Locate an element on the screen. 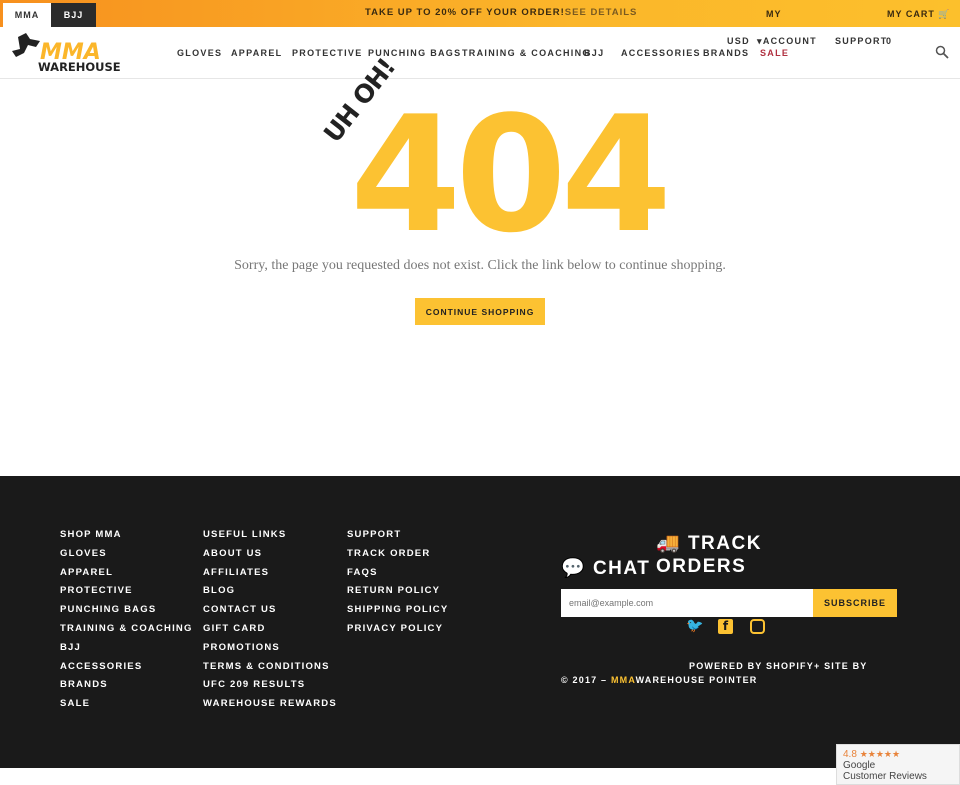 The image size is (960, 785). footer-link: TRACK ORDER is located at coordinates (397, 557).